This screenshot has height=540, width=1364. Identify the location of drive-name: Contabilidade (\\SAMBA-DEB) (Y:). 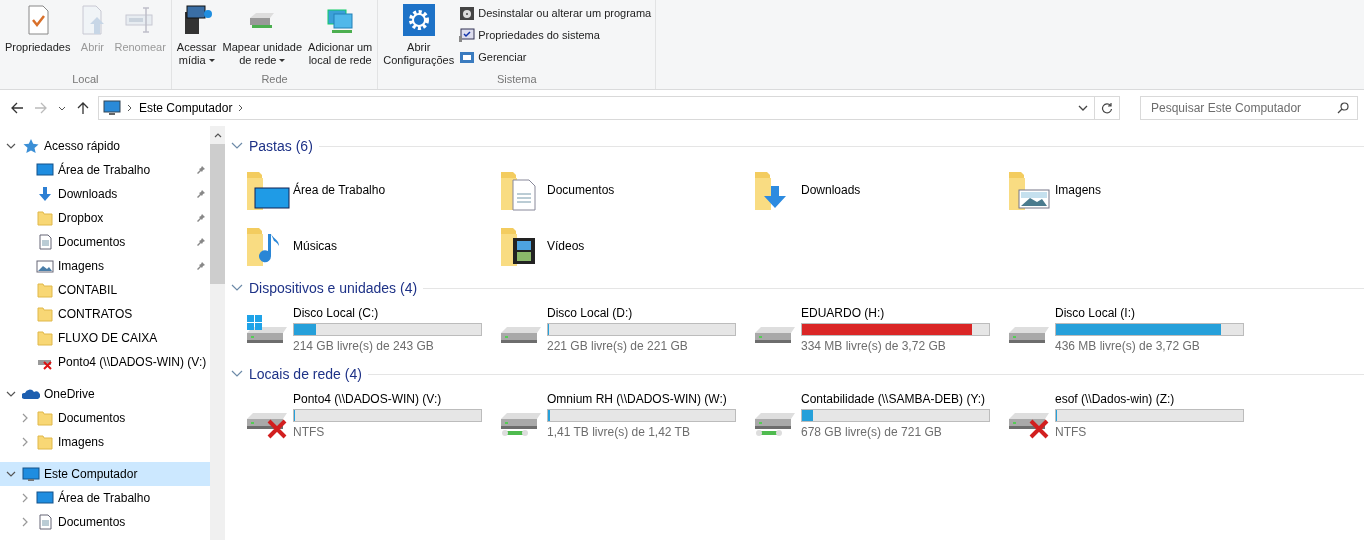
(895, 398).